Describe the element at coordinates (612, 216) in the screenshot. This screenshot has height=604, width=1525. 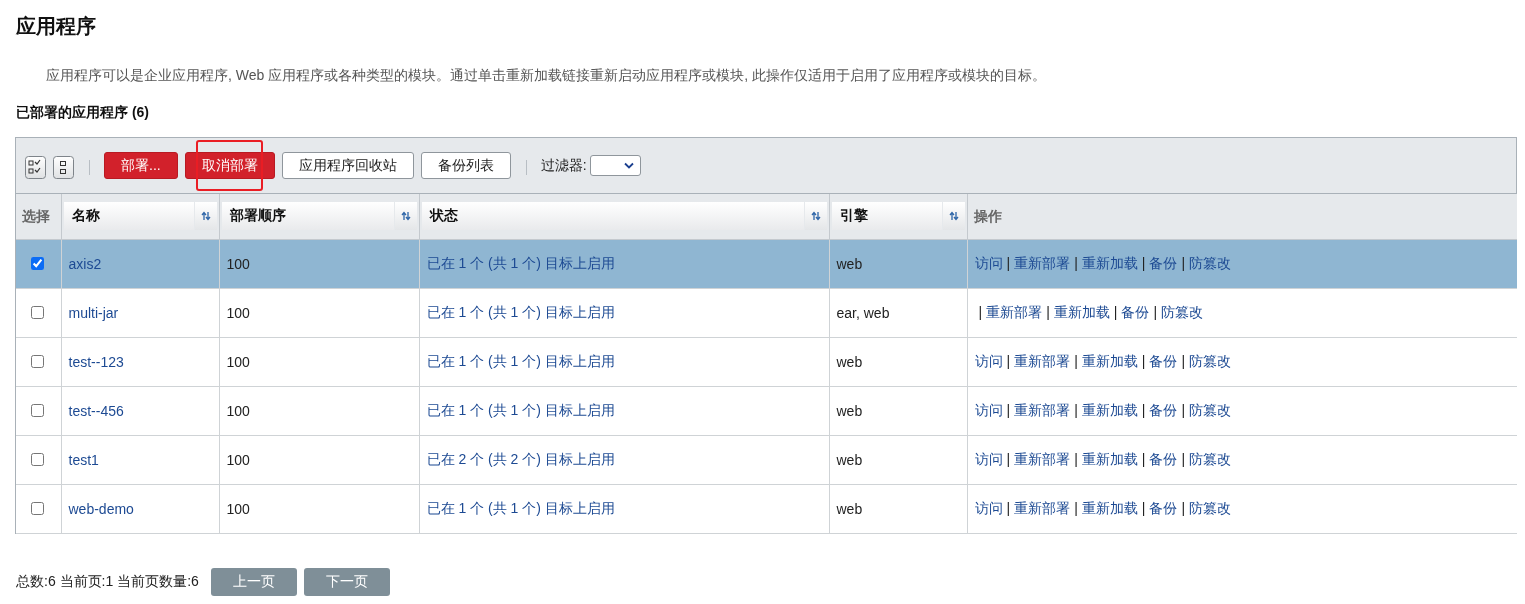
I see `column-header: 状态` at that location.